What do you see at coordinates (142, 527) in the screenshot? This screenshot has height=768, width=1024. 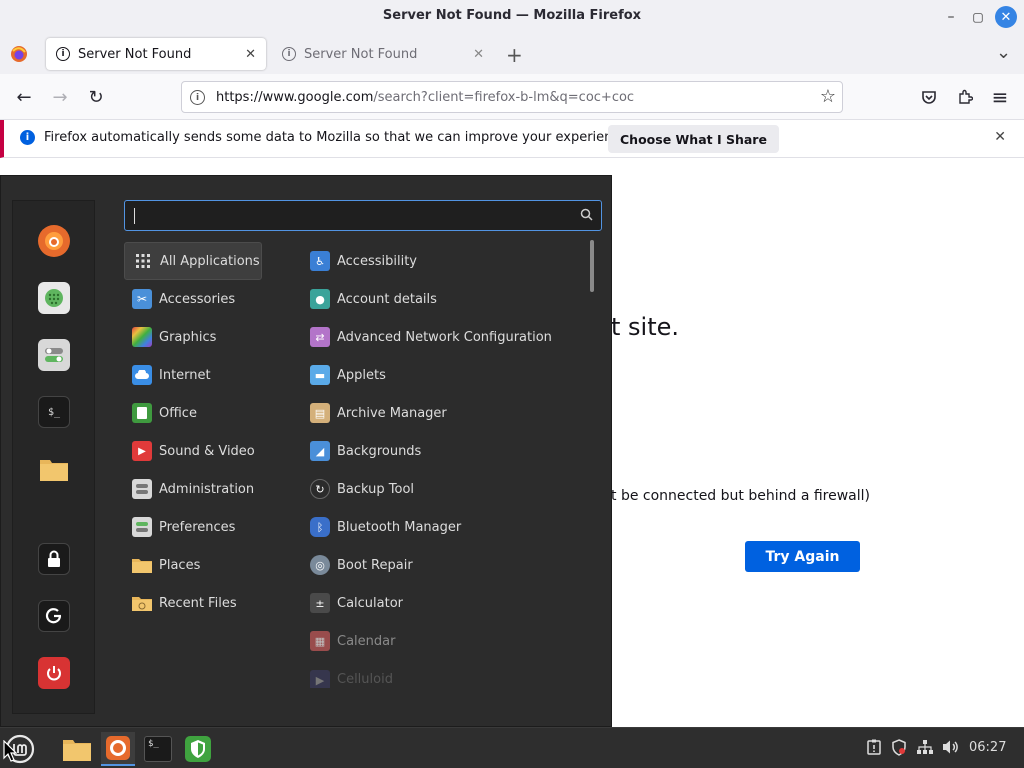 I see `prefs-icon` at bounding box center [142, 527].